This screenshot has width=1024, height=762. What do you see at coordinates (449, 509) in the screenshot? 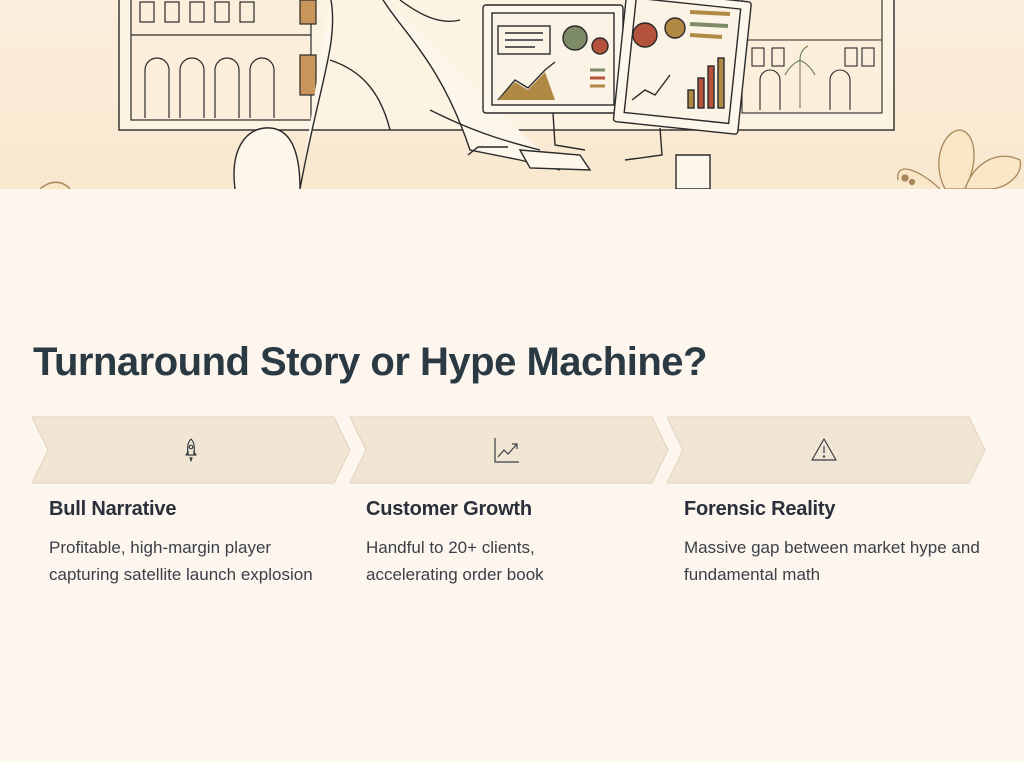
I see `step-heading: Customer Growth` at bounding box center [449, 509].